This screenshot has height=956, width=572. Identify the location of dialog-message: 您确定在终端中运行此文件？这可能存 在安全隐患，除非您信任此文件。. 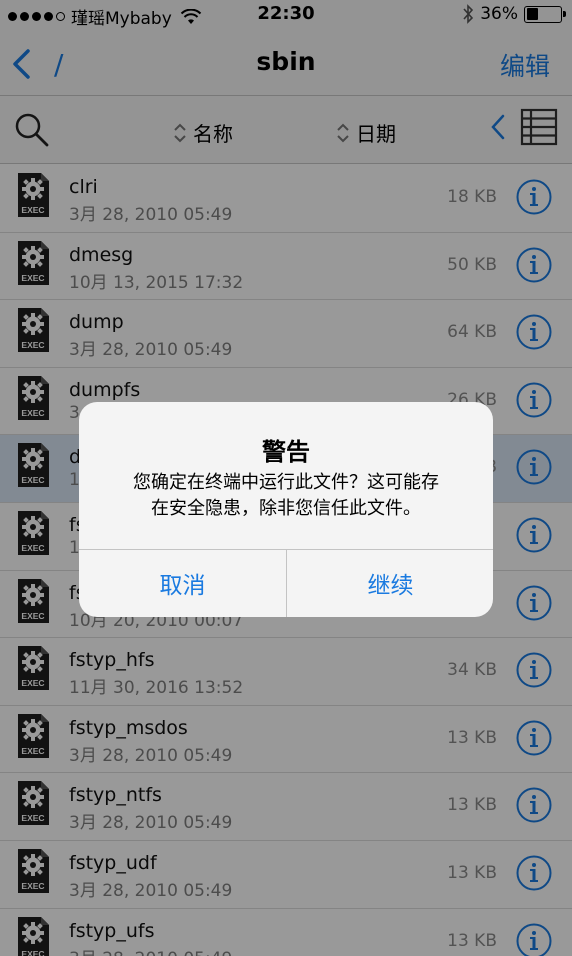
(286, 496).